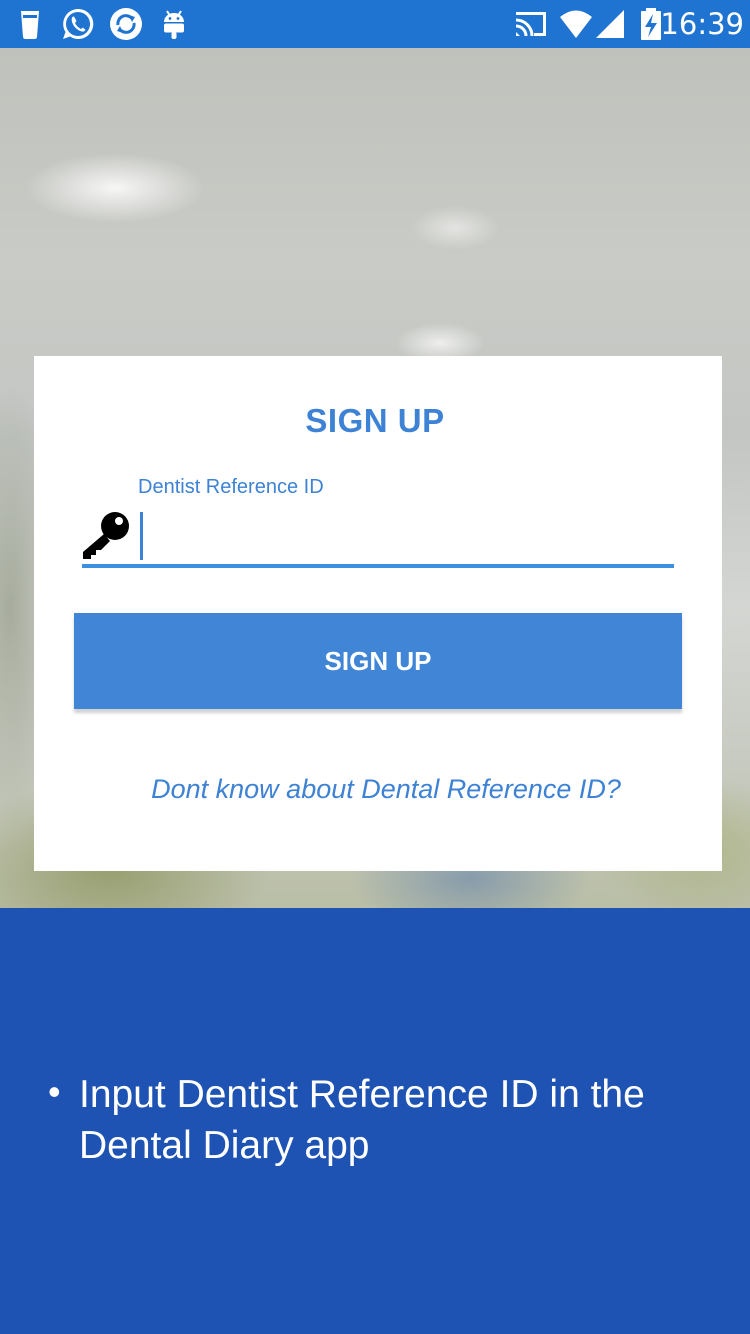  I want to click on dentist-reference-id-label: Dentist Reference ID, so click(231, 487).